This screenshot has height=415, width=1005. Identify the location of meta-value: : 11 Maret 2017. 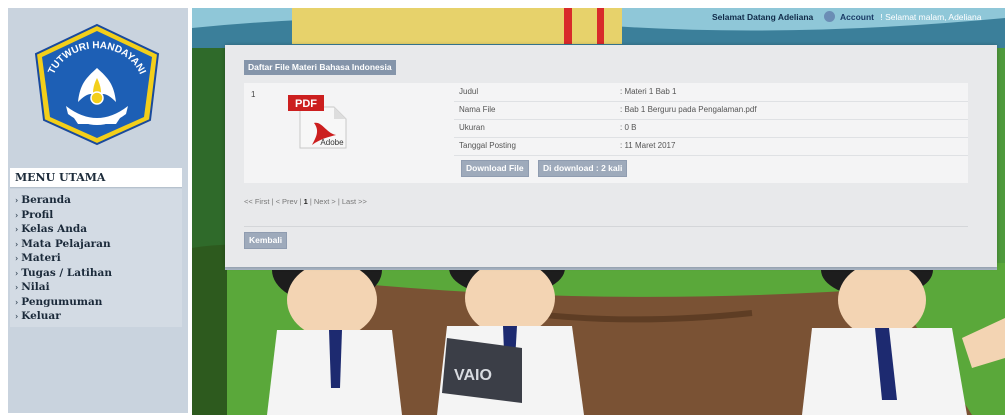
(648, 145).